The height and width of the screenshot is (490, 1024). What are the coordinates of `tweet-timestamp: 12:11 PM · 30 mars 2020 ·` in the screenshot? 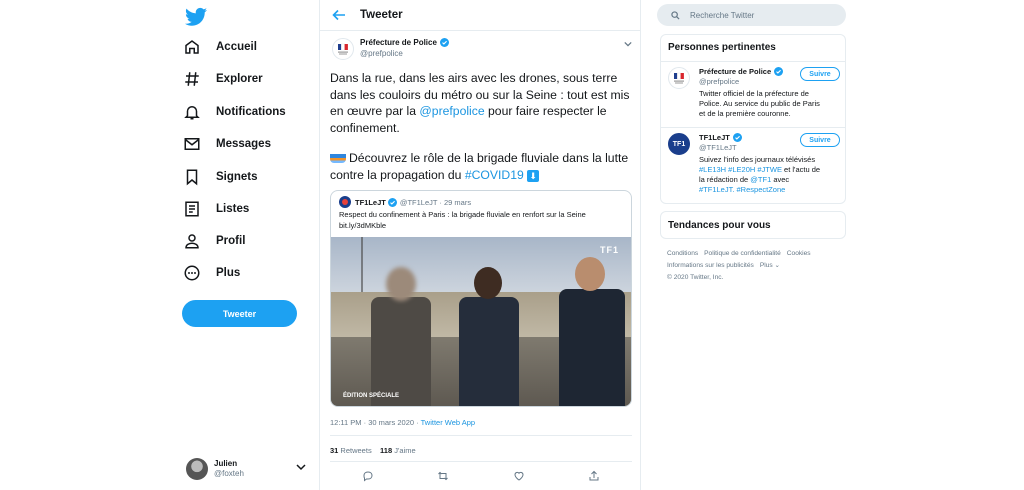 It's located at (375, 422).